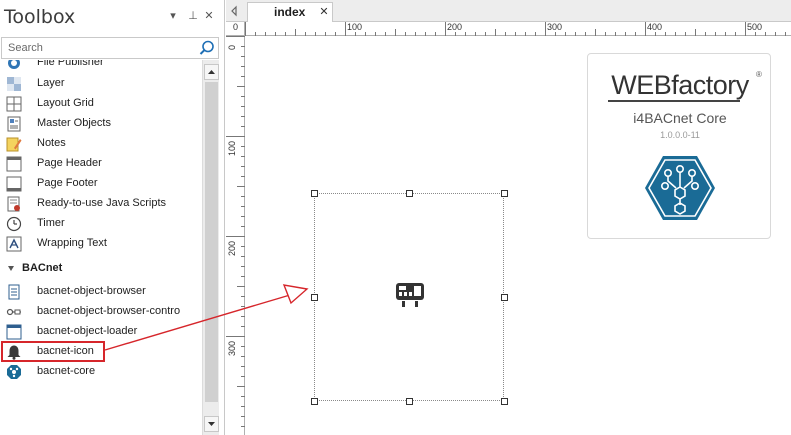 The height and width of the screenshot is (435, 791). What do you see at coordinates (101, 84) in the screenshot?
I see `toolbox-item-layer: Layer` at bounding box center [101, 84].